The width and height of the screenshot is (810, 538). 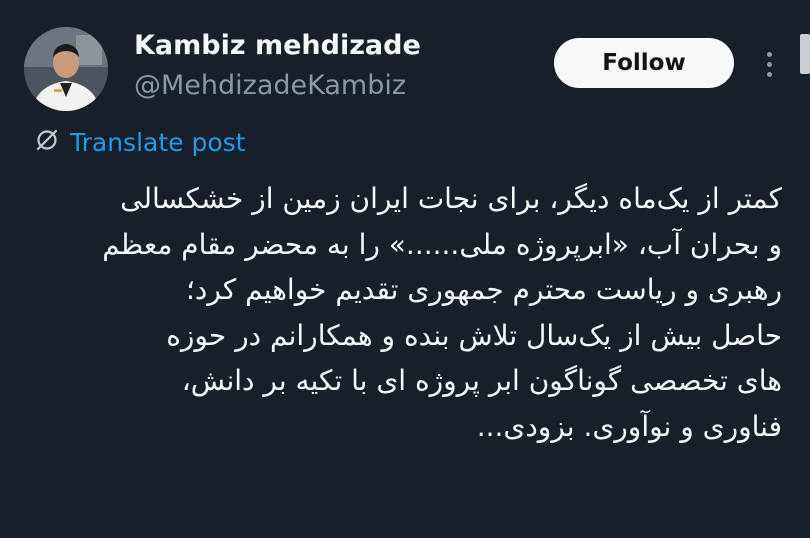 What do you see at coordinates (47, 142) in the screenshot?
I see `globe-translate-icon` at bounding box center [47, 142].